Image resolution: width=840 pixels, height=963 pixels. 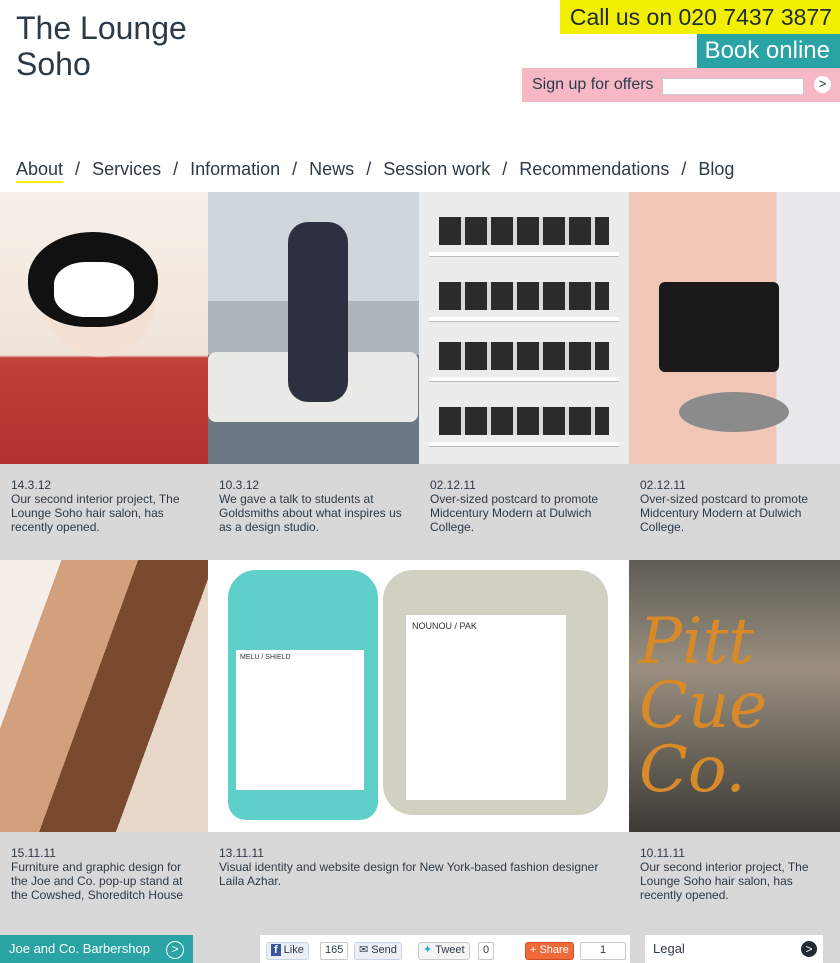 What do you see at coordinates (734, 328) in the screenshot?
I see `post-image-salon-chair` at bounding box center [734, 328].